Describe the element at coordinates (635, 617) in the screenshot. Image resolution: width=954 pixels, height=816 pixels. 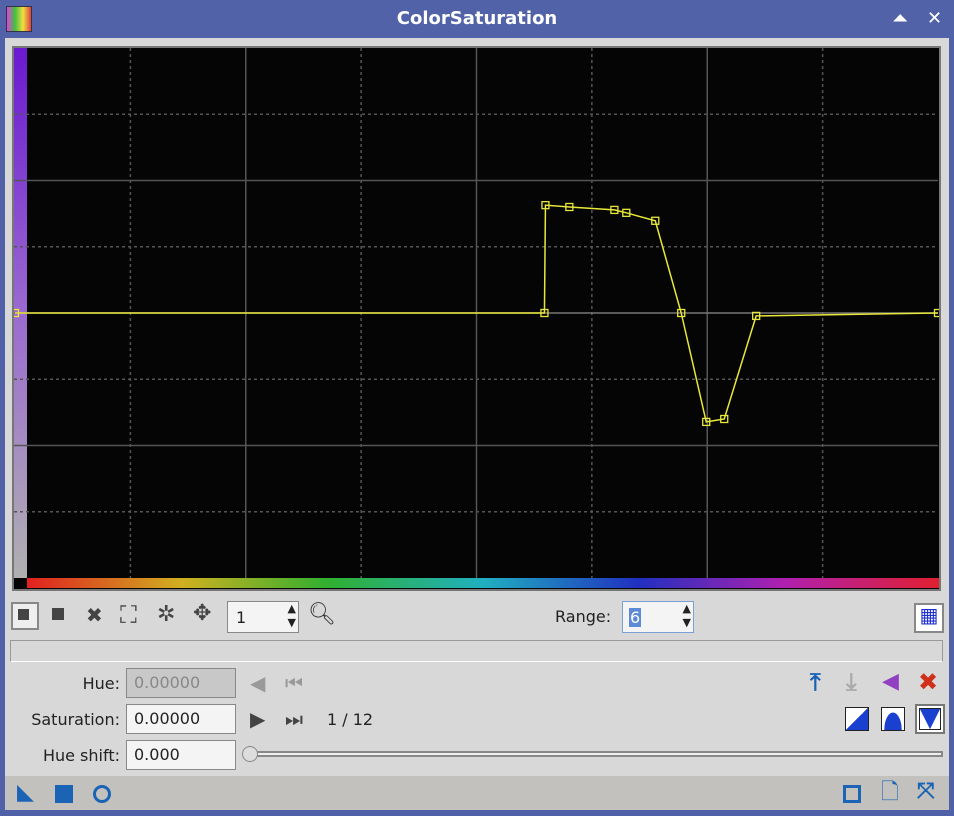
I see `range-value: 6` at that location.